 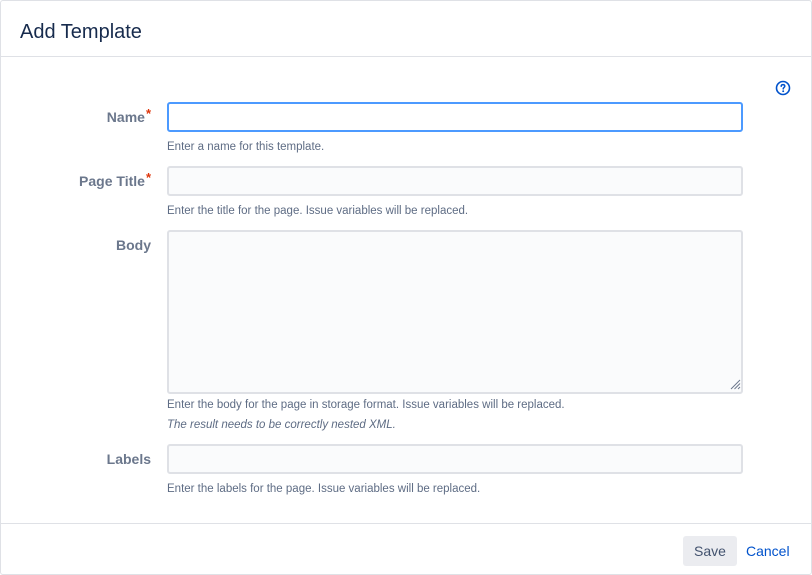 What do you see at coordinates (783, 88) in the screenshot?
I see `help-circle-icon` at bounding box center [783, 88].